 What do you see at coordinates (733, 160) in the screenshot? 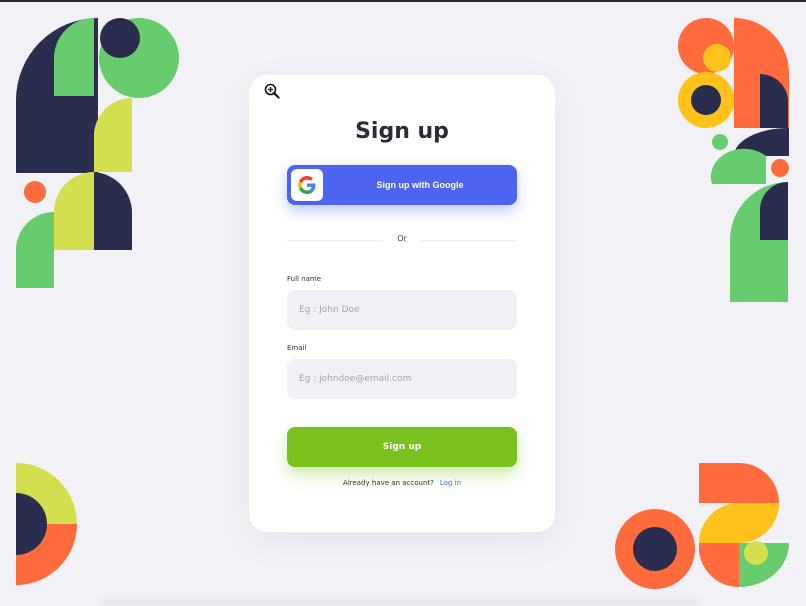
I see `decoration-top-right` at bounding box center [733, 160].